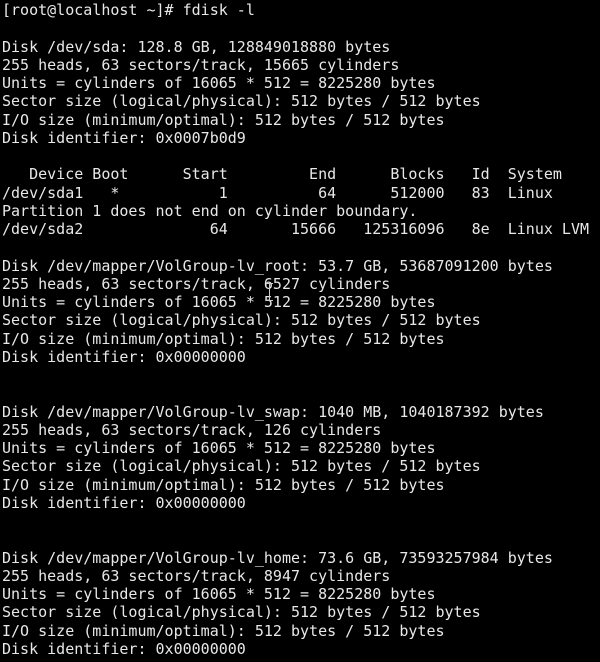 This screenshot has width=600, height=662. Describe the element at coordinates (124, 137) in the screenshot. I see `terminal-line: Disk identifier: 0x0007b0d9` at that location.